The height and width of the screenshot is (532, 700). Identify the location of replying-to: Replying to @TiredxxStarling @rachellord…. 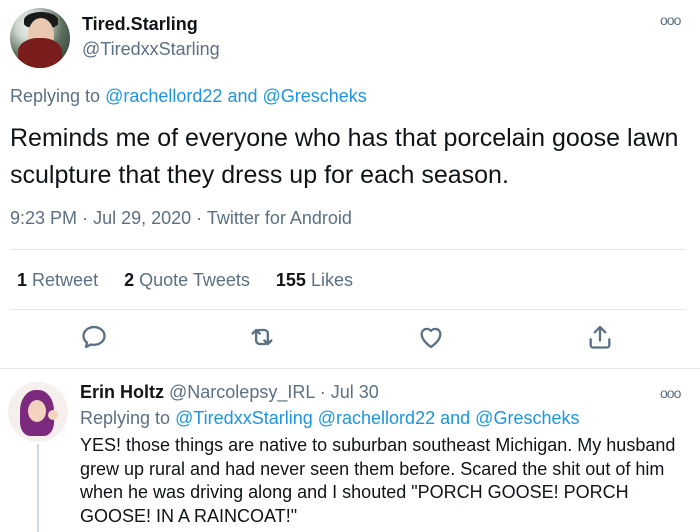
(329, 418).